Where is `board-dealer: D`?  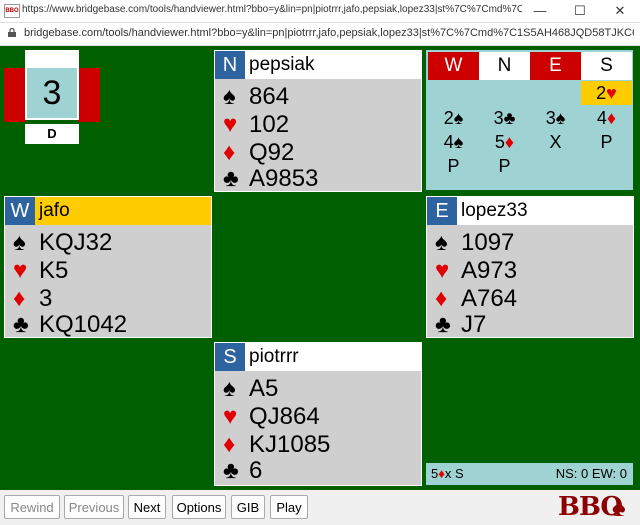
board-dealer: D is located at coordinates (52, 134).